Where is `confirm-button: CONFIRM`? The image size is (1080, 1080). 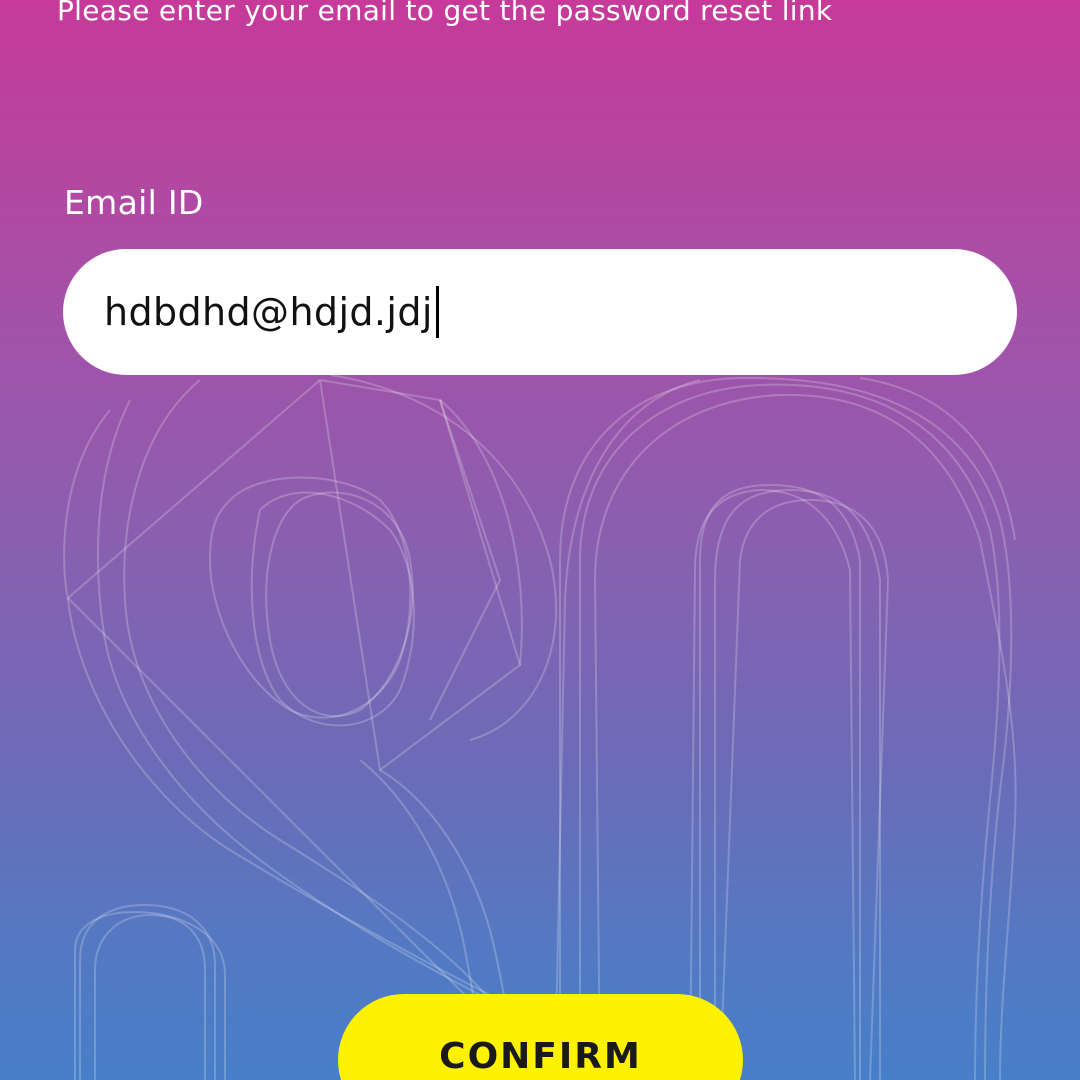 confirm-button: CONFIRM is located at coordinates (540, 1037).